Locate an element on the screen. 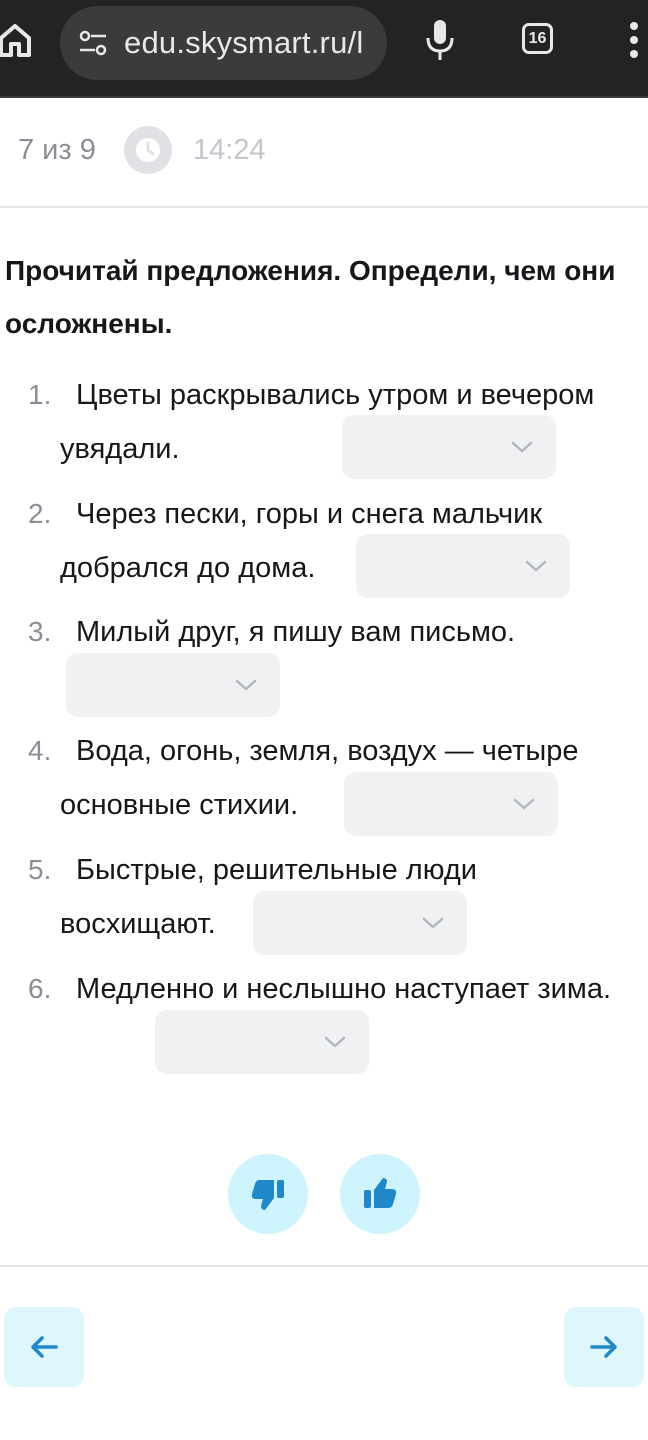 Image resolution: width=648 pixels, height=1440 pixels. arrow-right-icon is located at coordinates (603, 1347).